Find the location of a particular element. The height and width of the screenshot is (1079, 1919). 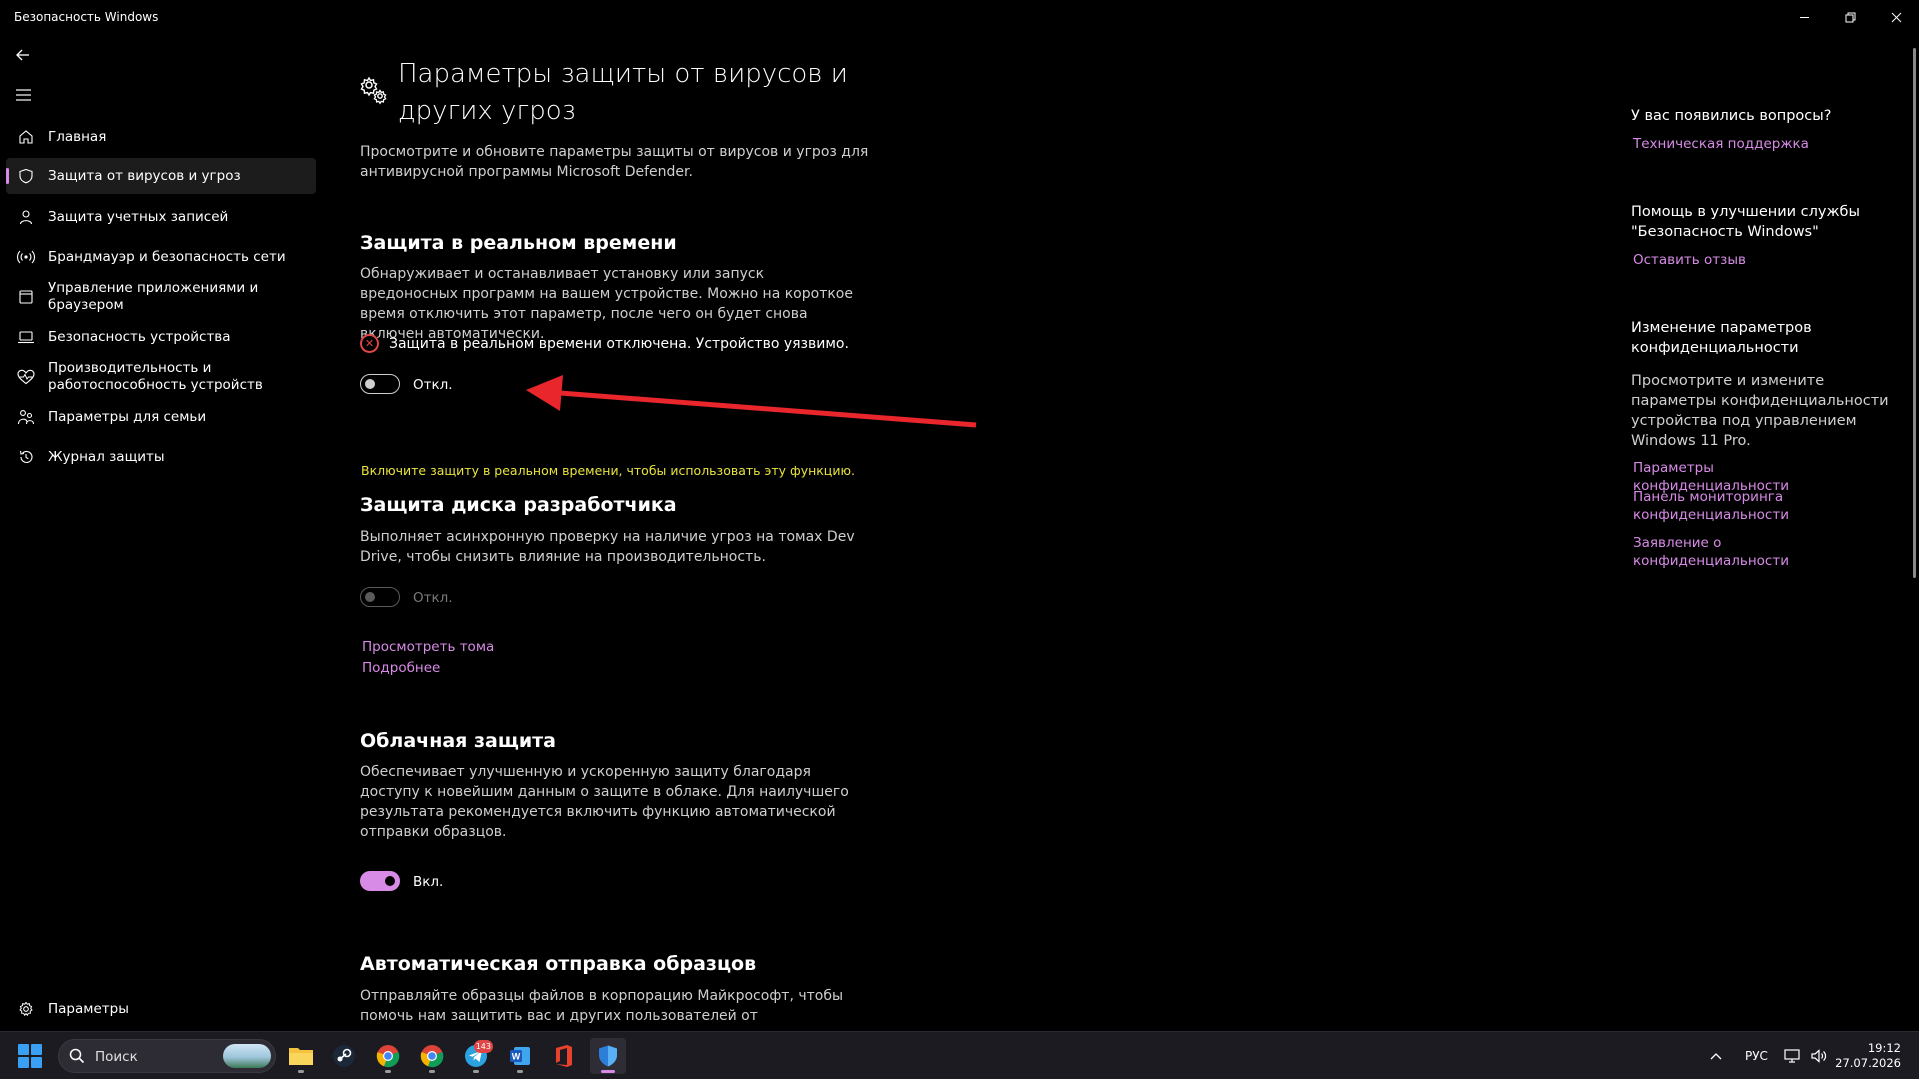

history-icon is located at coordinates (26, 457).